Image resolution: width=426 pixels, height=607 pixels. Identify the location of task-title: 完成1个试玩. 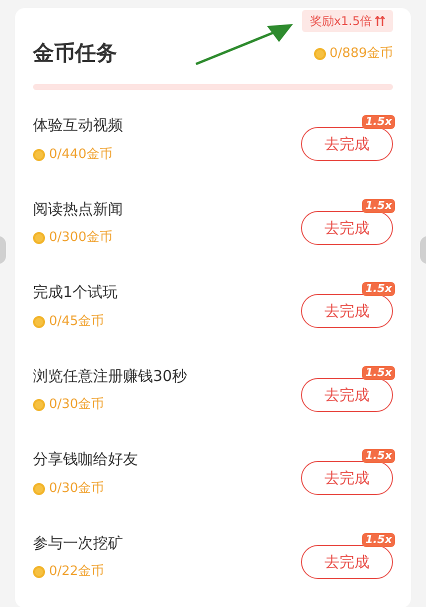
(75, 293).